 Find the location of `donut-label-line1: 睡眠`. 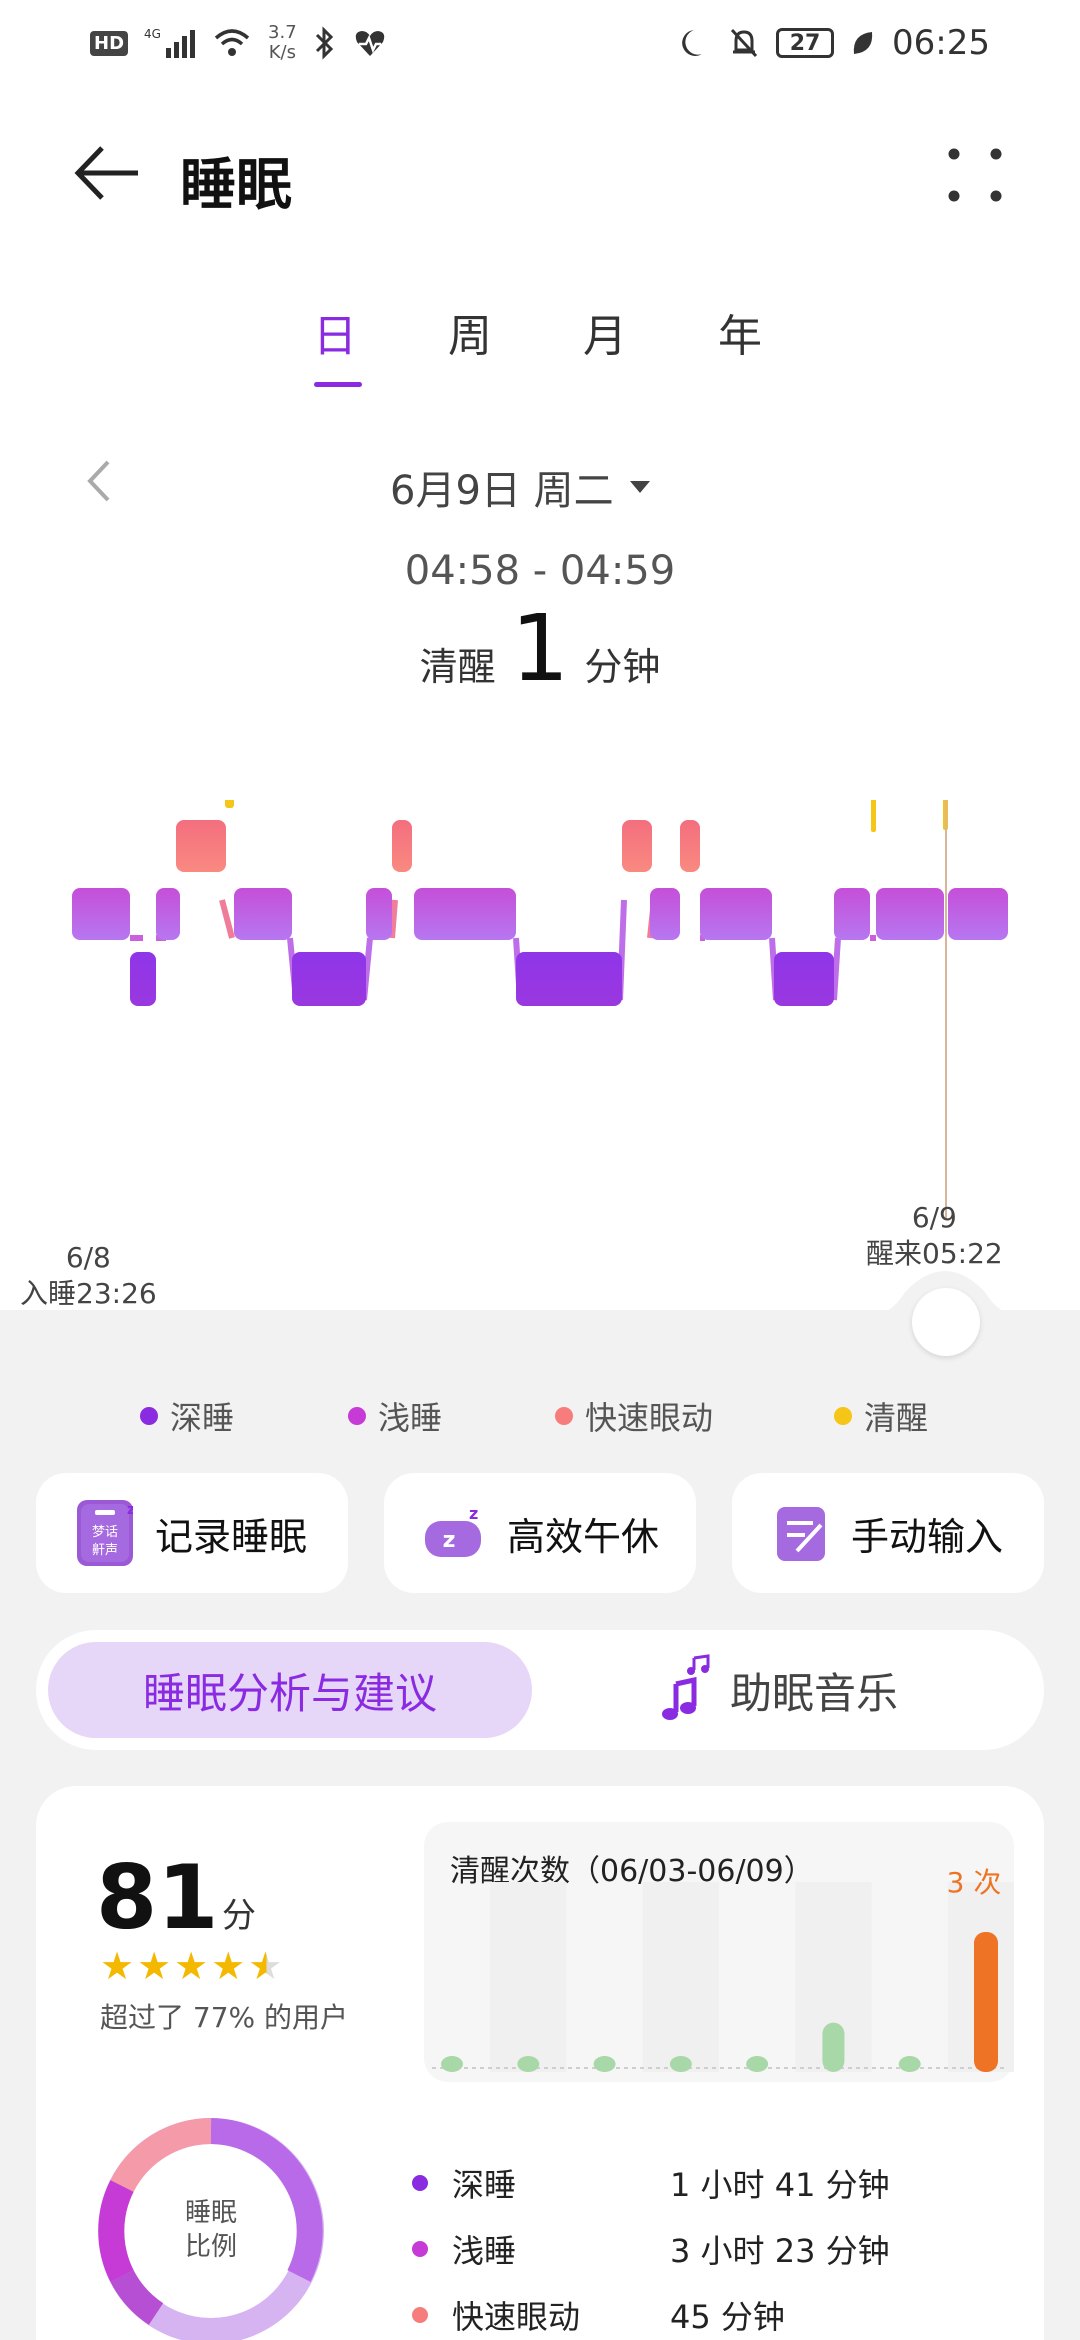

donut-label-line1: 睡眠 is located at coordinates (210, 2213).